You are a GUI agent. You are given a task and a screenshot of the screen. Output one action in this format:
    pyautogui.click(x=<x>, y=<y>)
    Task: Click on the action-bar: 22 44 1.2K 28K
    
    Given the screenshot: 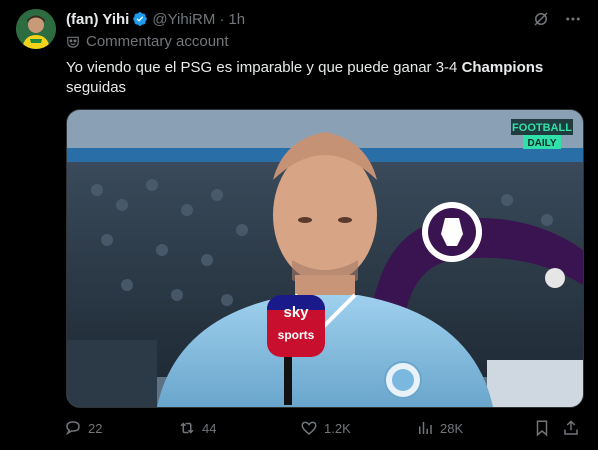 What is the action you would take?
    pyautogui.click(x=324, y=428)
    